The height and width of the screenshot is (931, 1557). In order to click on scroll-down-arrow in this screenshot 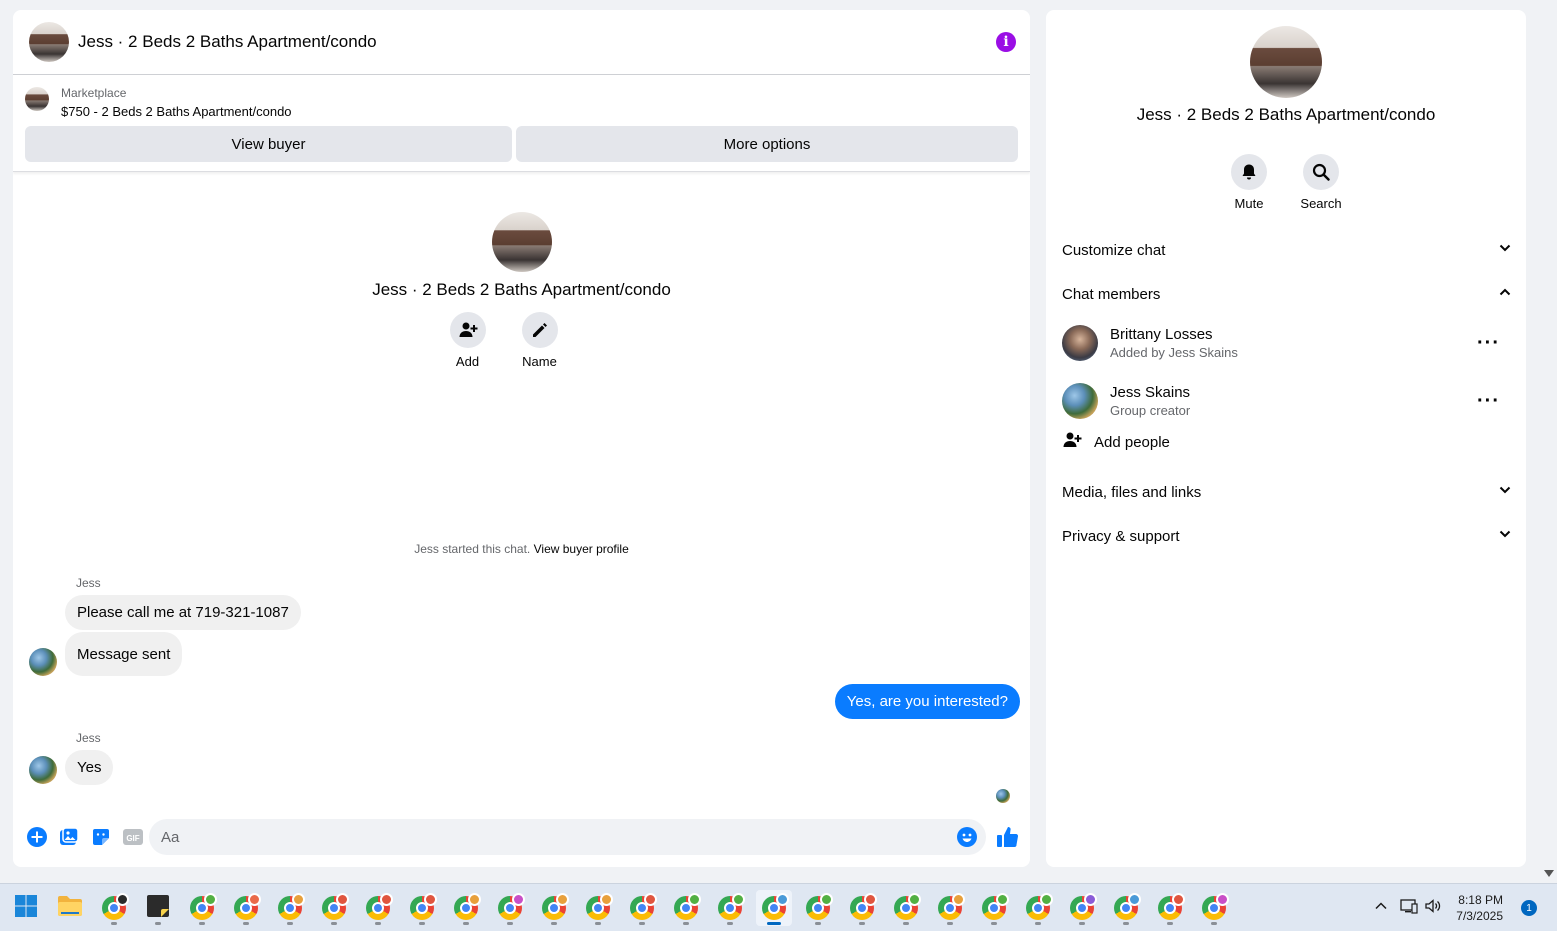, I will do `click(1549, 873)`.